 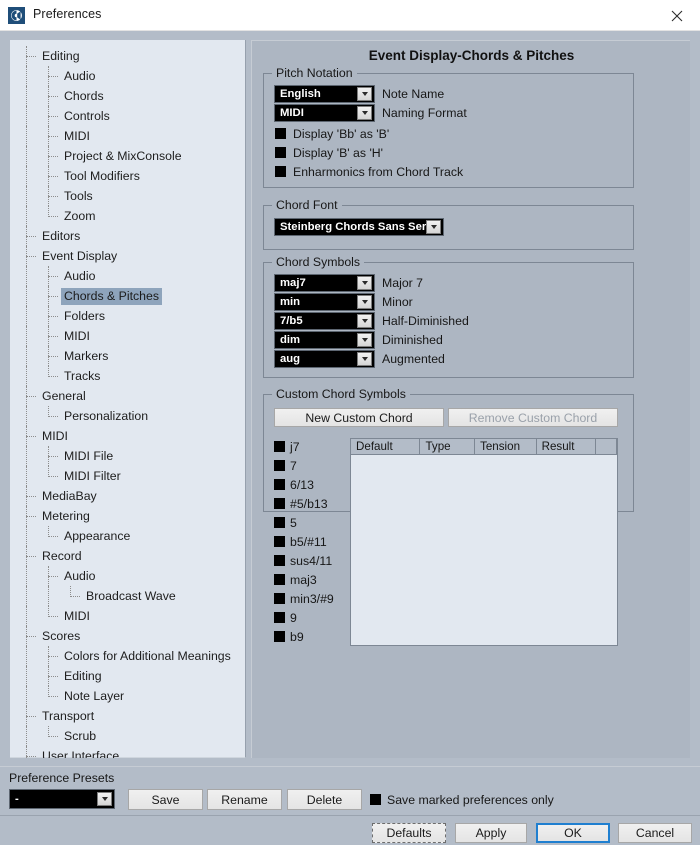 What do you see at coordinates (128, 636) in the screenshot?
I see `sidebar-item-scores: Scores` at bounding box center [128, 636].